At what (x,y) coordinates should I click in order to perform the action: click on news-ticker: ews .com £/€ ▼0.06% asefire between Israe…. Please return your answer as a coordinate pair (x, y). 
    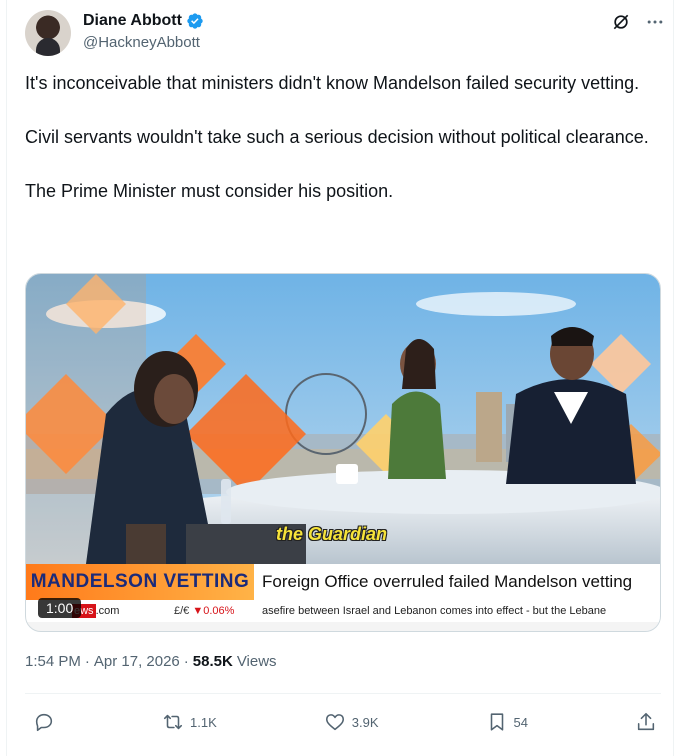
    Looking at the image, I should click on (343, 611).